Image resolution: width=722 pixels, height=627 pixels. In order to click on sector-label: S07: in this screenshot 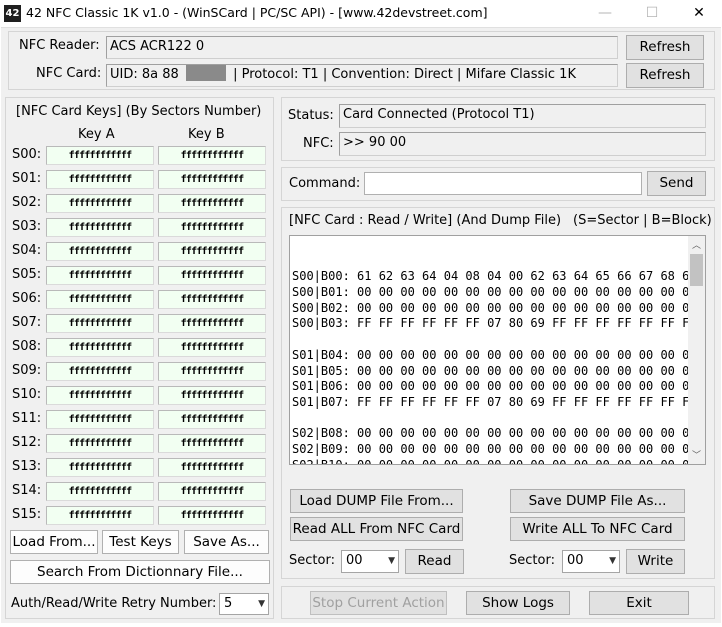, I will do `click(27, 322)`.